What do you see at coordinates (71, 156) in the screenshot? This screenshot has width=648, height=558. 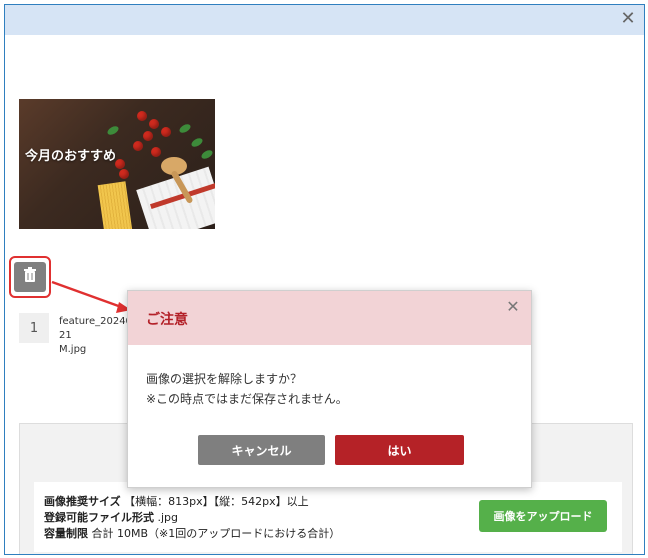 I see `thumbnail-overlay-title: 今月のおすすめ` at bounding box center [71, 156].